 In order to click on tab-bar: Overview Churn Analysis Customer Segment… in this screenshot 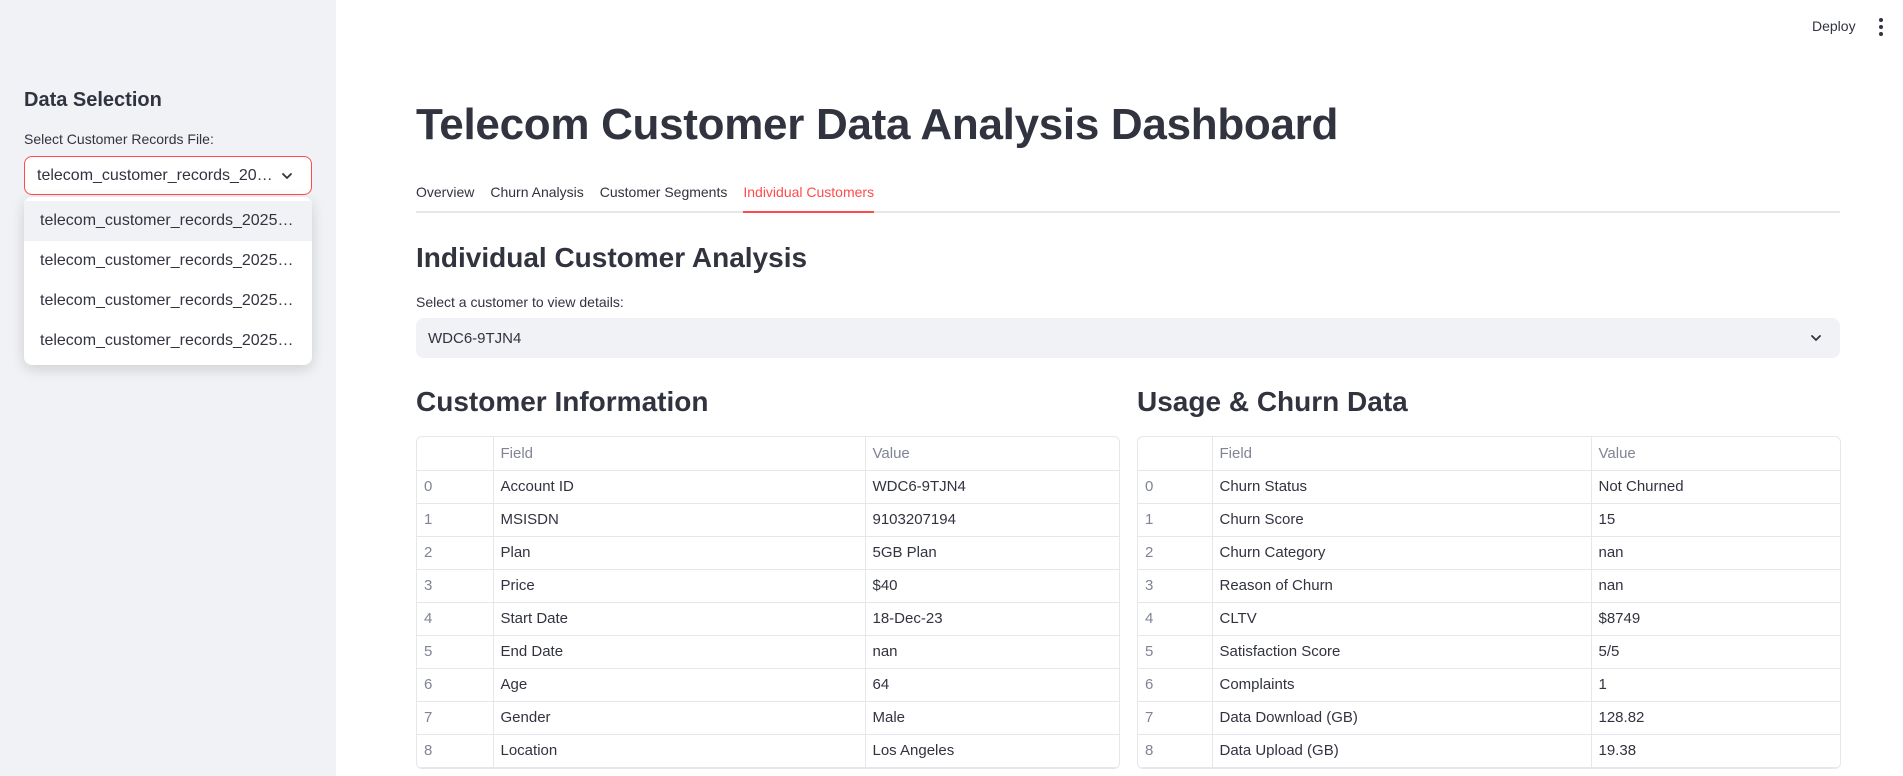, I will do `click(1128, 195)`.